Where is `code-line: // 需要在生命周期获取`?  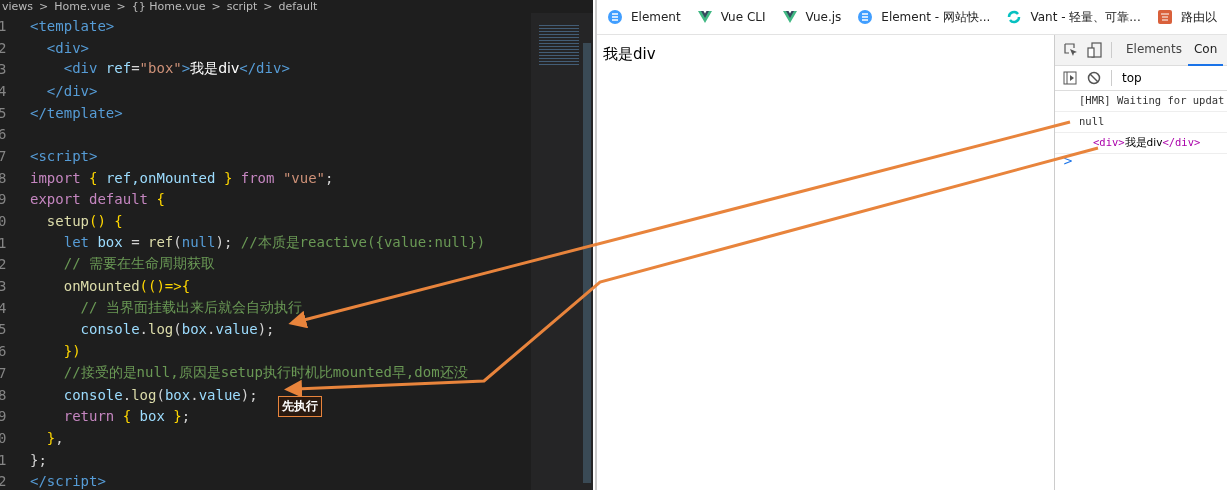 code-line: // 需要在生命周期获取 is located at coordinates (138, 264).